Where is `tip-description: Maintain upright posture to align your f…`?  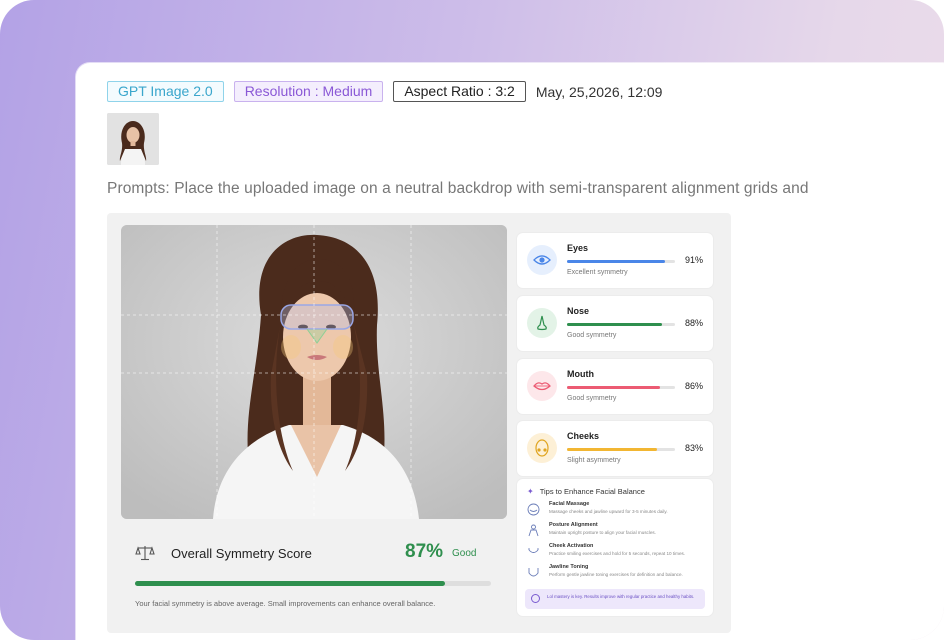 tip-description: Maintain upright posture to align your f… is located at coordinates (602, 532).